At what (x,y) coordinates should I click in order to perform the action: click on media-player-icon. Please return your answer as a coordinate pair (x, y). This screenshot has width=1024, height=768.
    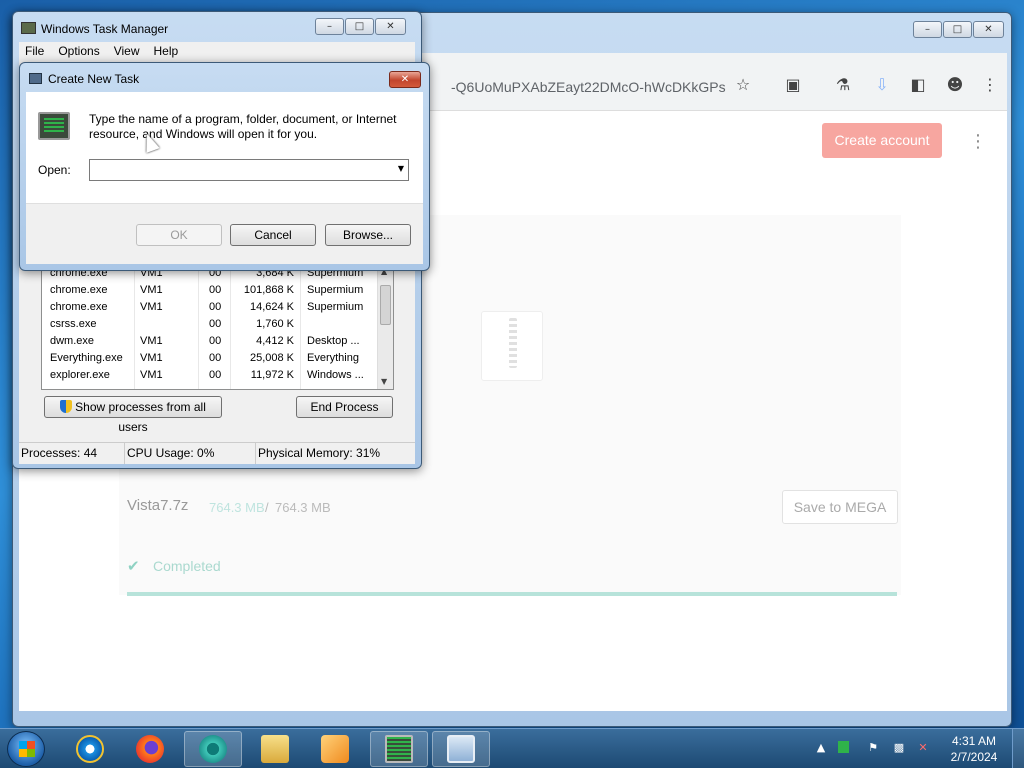
    Looking at the image, I should click on (335, 749).